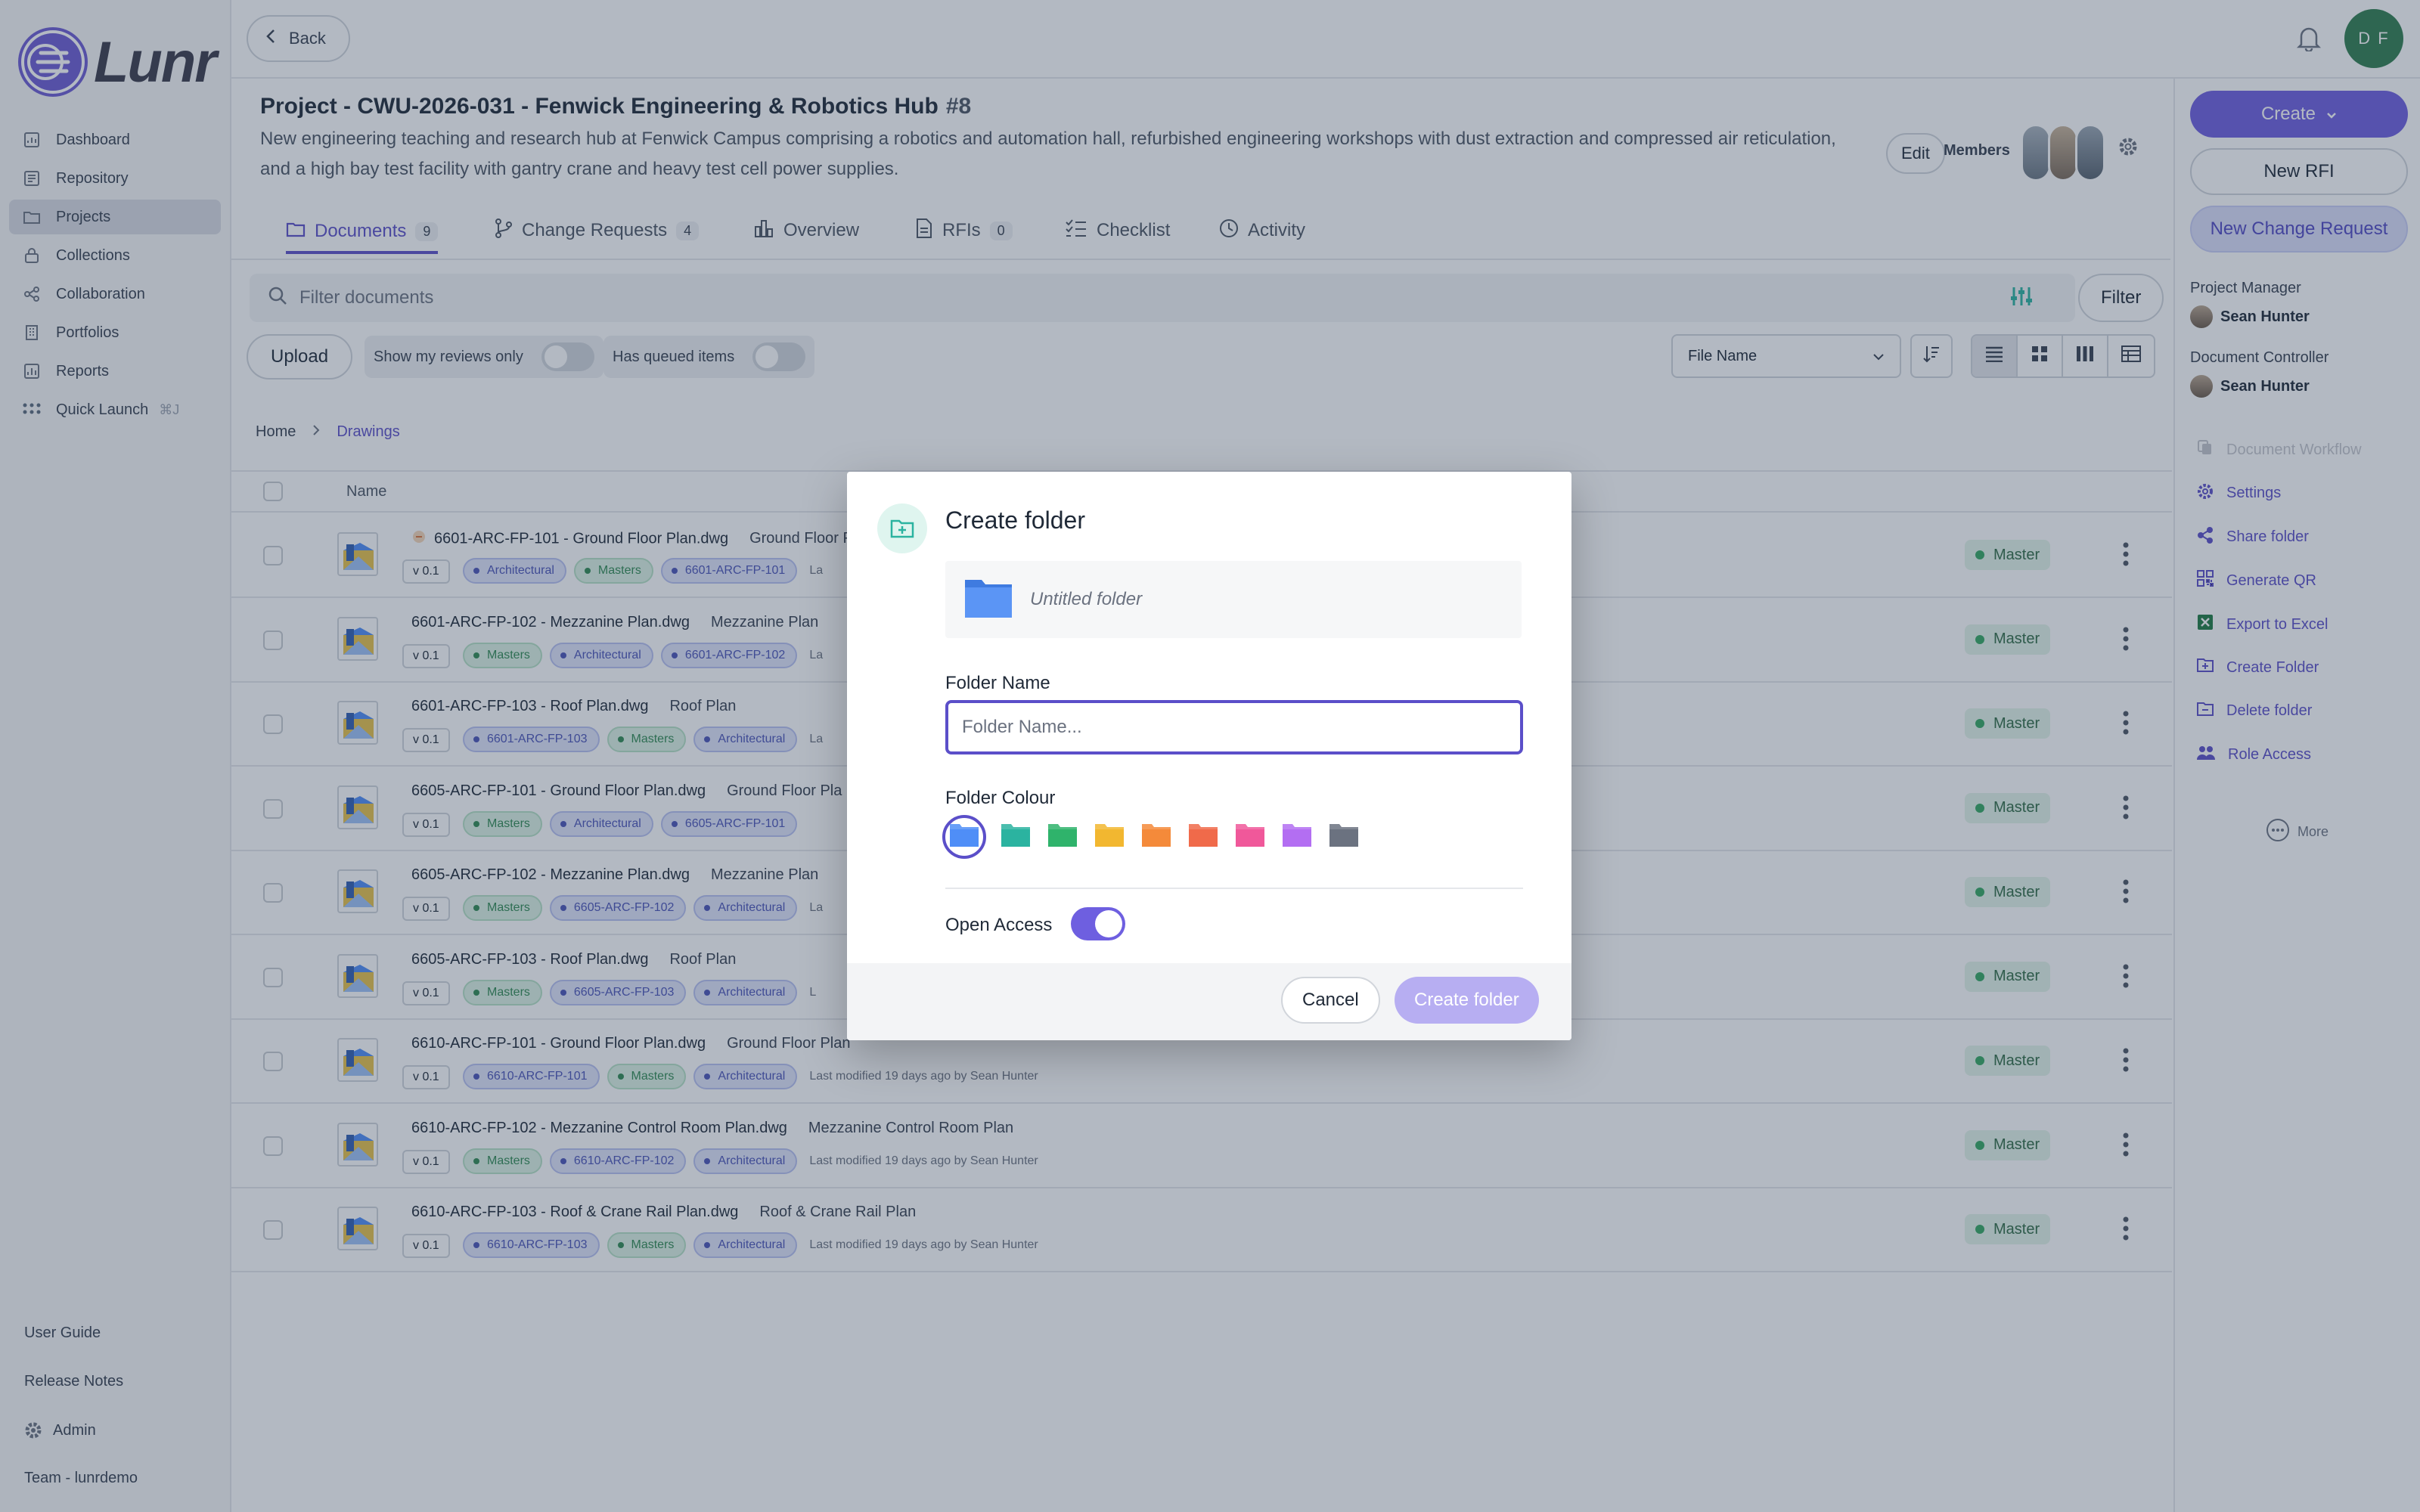  I want to click on open-access-toggle, so click(1098, 923).